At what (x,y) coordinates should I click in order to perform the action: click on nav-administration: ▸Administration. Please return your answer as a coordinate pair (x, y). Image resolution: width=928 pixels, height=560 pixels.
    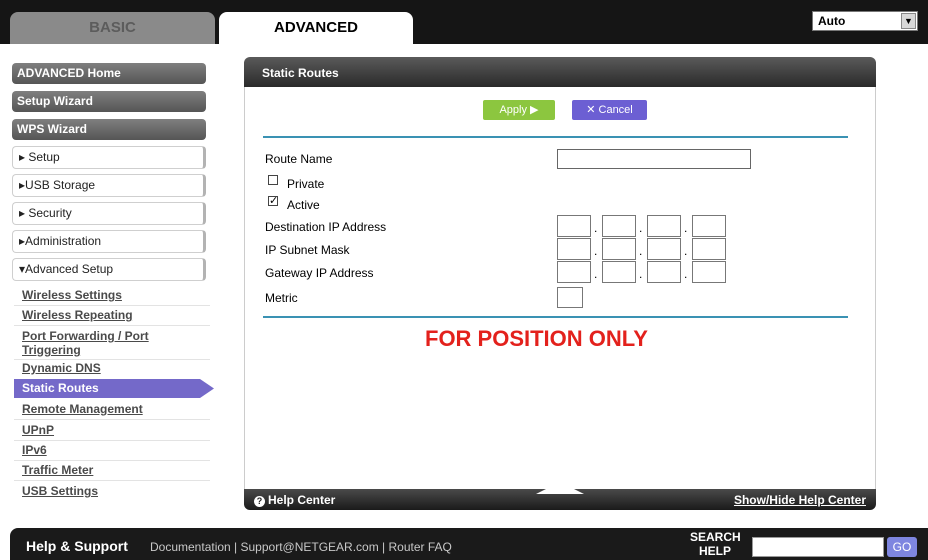
    Looking at the image, I should click on (109, 241).